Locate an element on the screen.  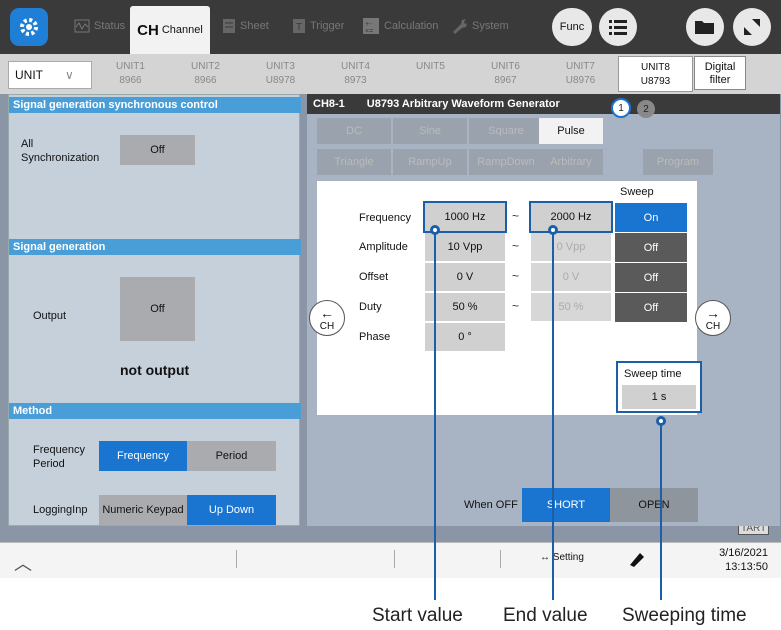
param-label: Duty is located at coordinates (370, 307).